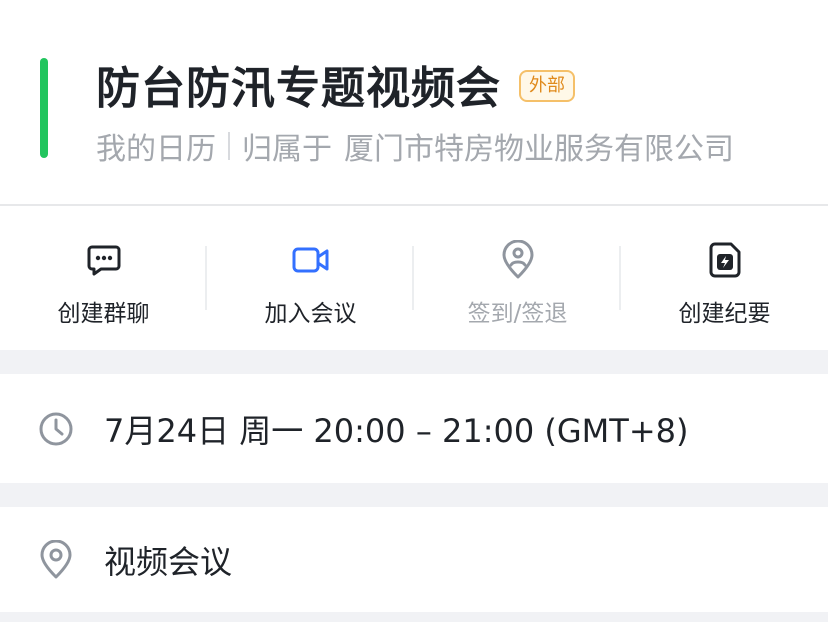 Image resolution: width=828 pixels, height=622 pixels. I want to click on owner-name: 厦门市特房物业服务有限公司, so click(539, 149).